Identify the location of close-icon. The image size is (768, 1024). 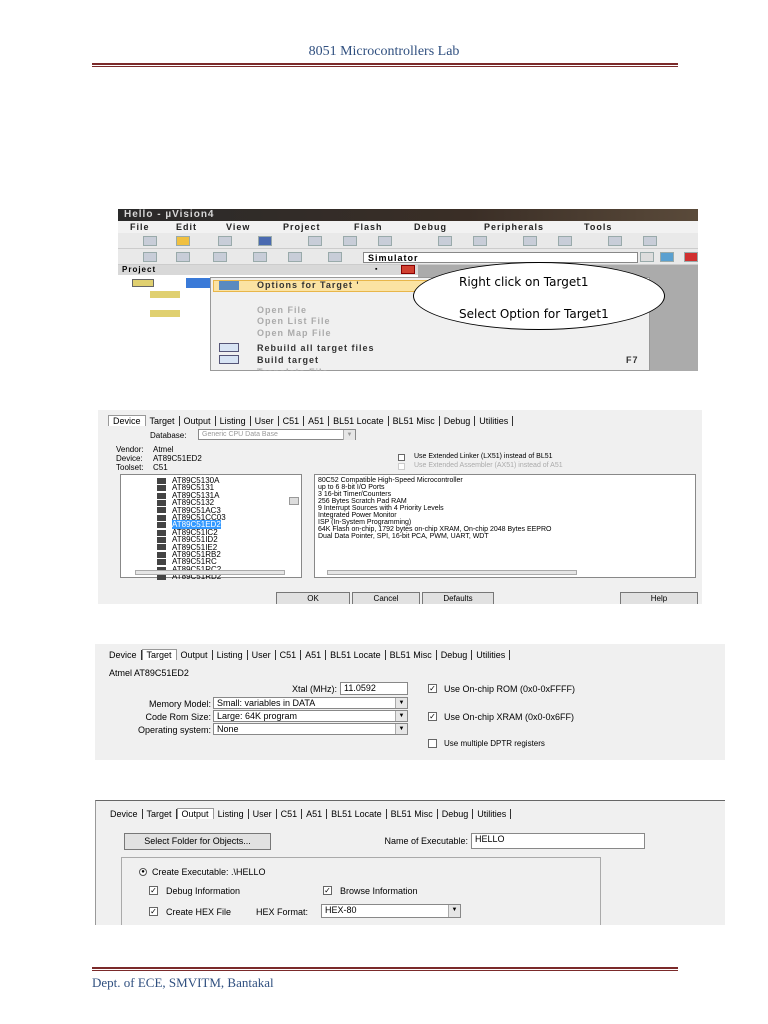
(408, 269).